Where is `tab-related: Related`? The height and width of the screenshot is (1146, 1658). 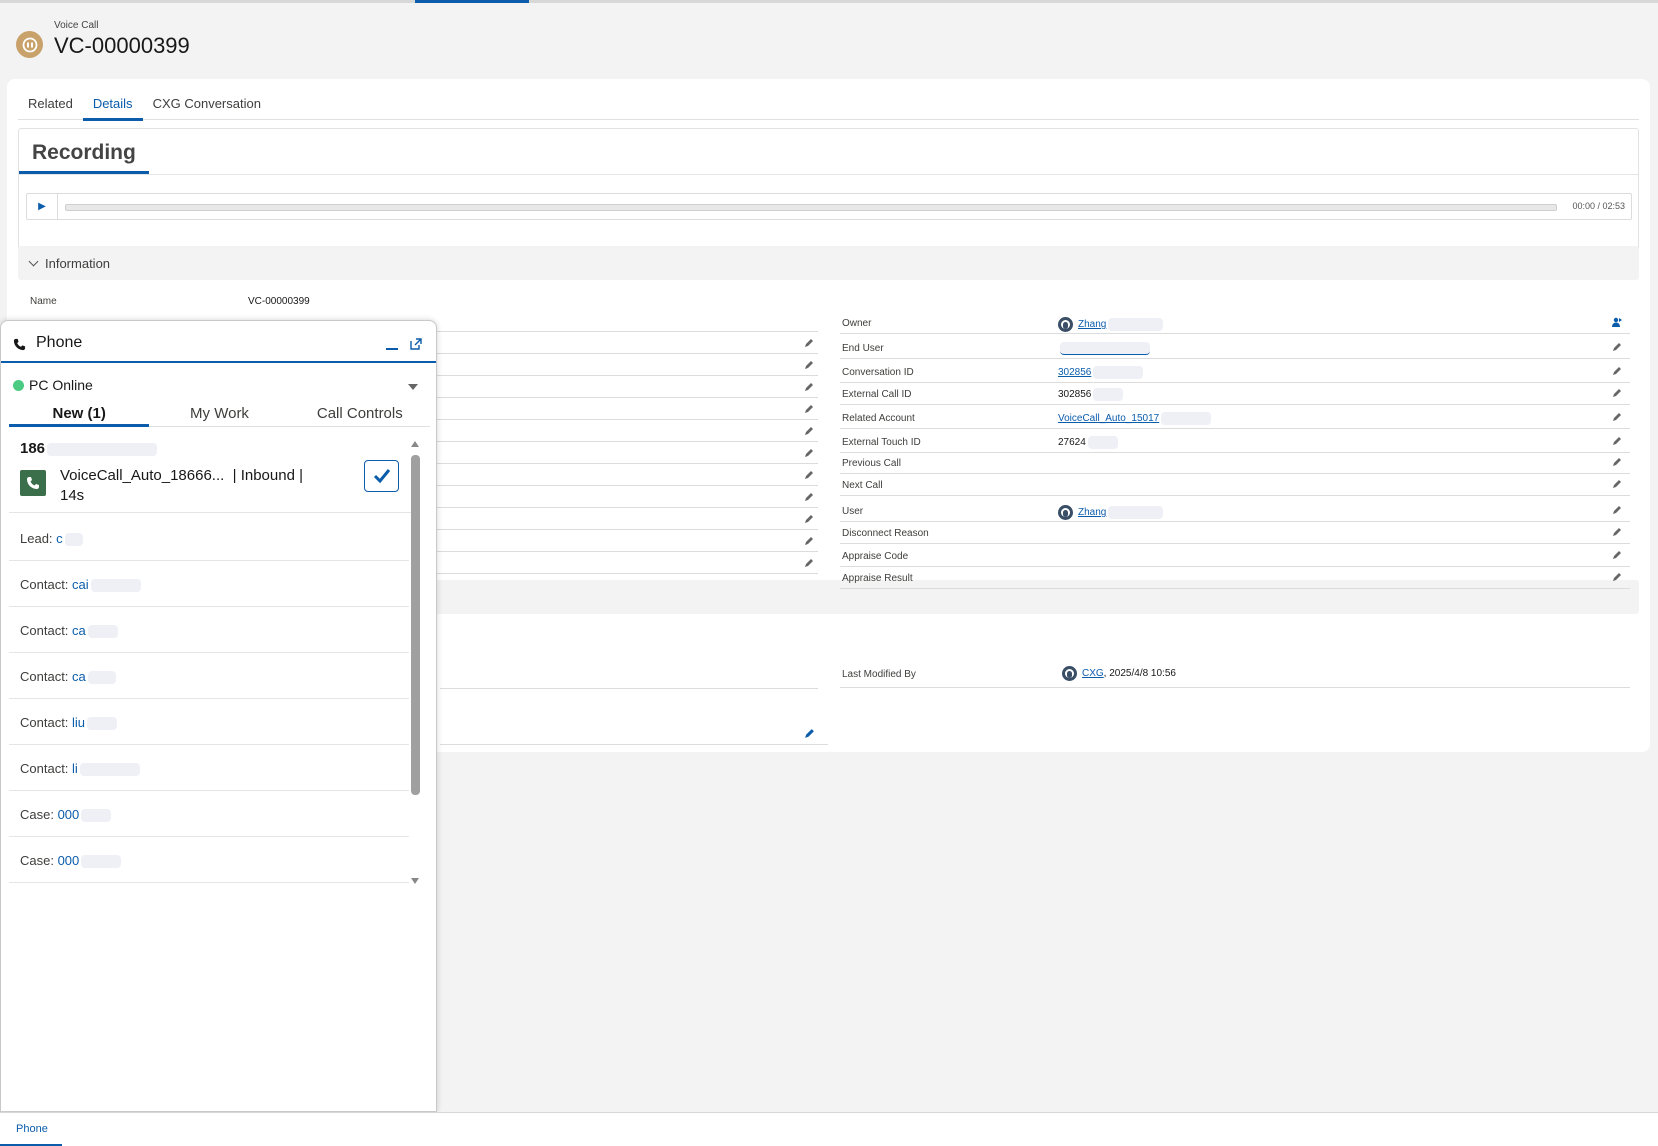
tab-related: Related is located at coordinates (50, 99).